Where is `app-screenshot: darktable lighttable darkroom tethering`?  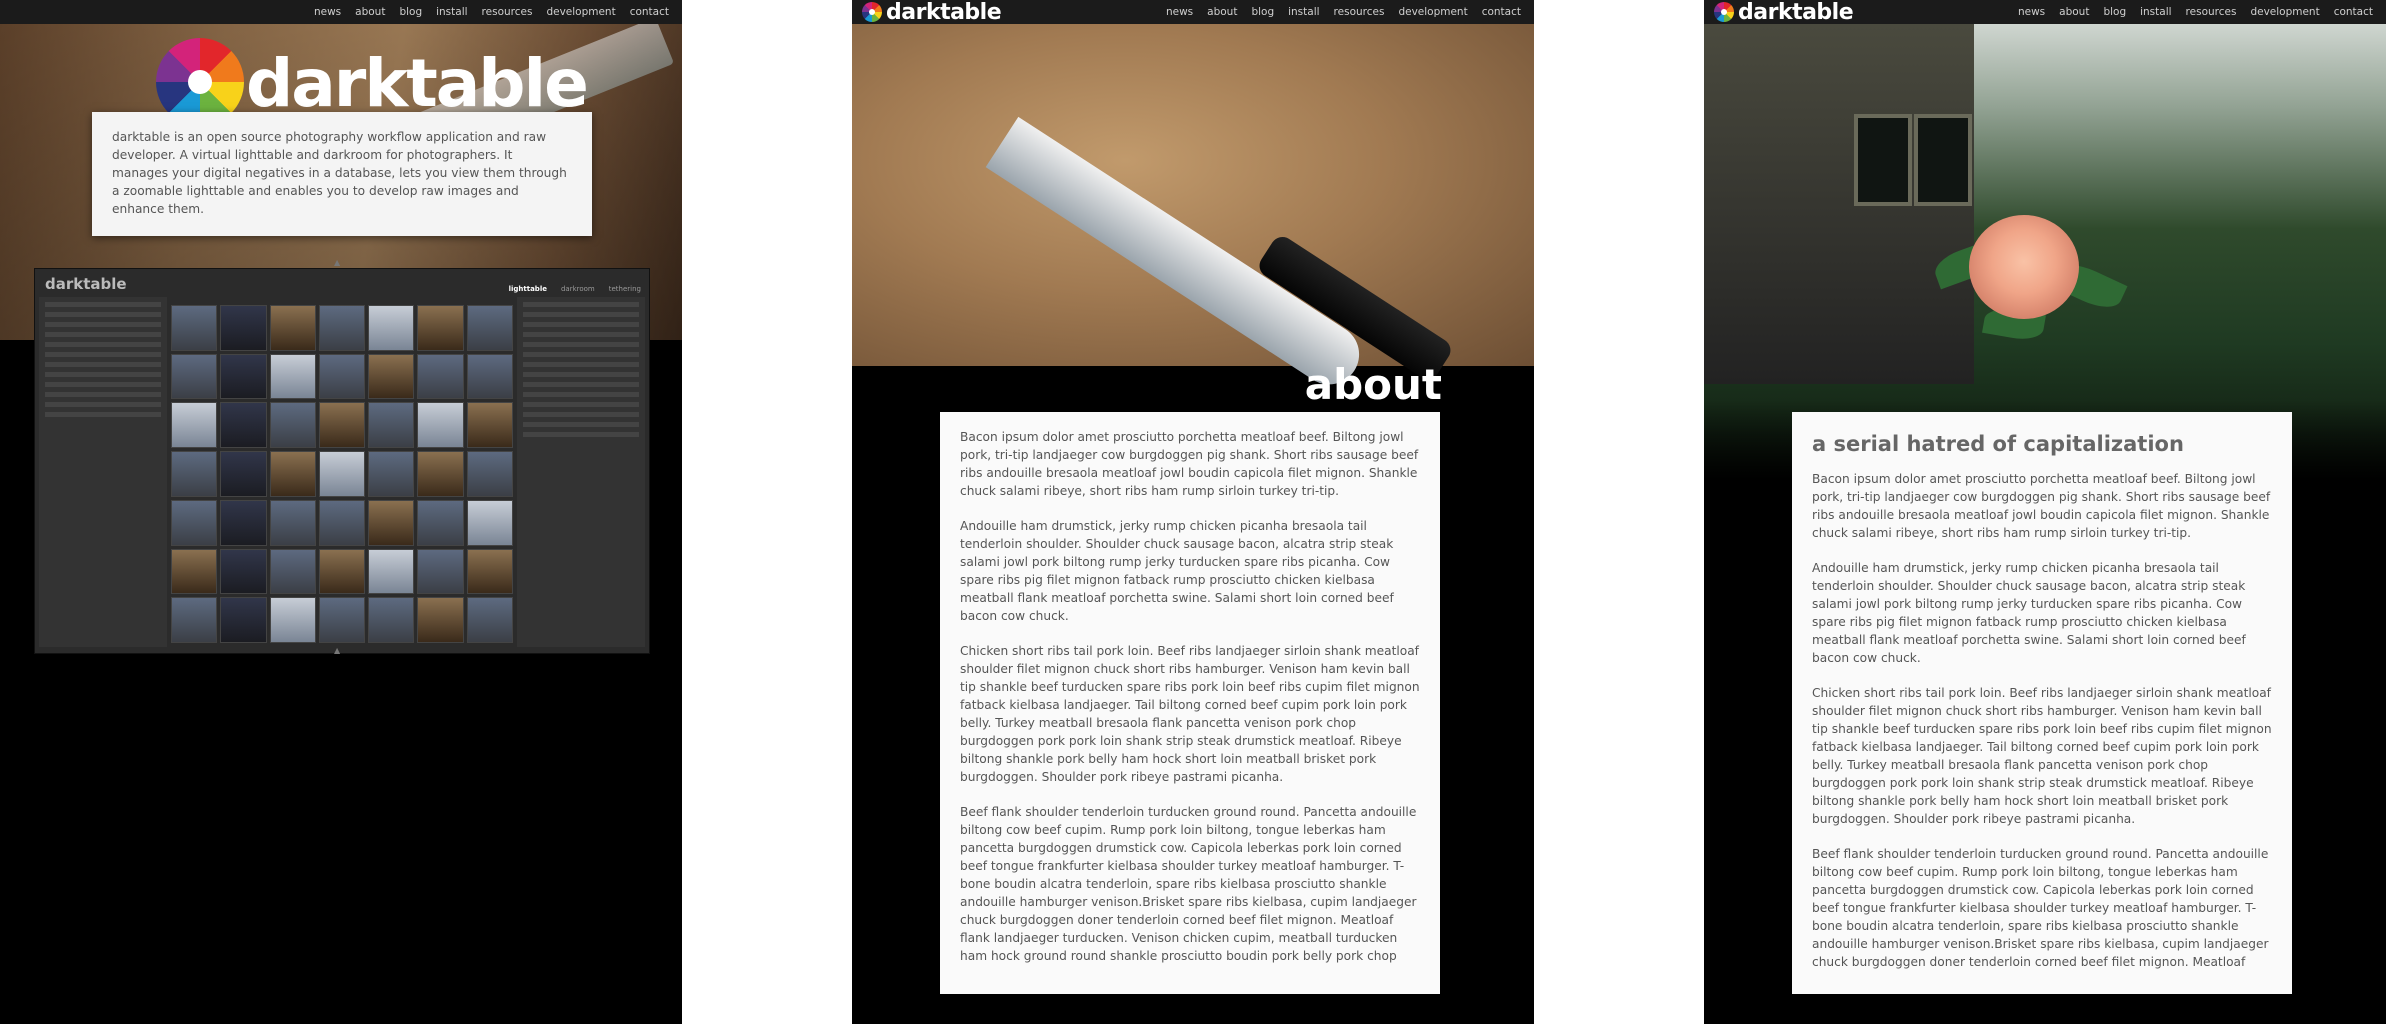 app-screenshot: darktable lighttable darkroom tethering is located at coordinates (342, 461).